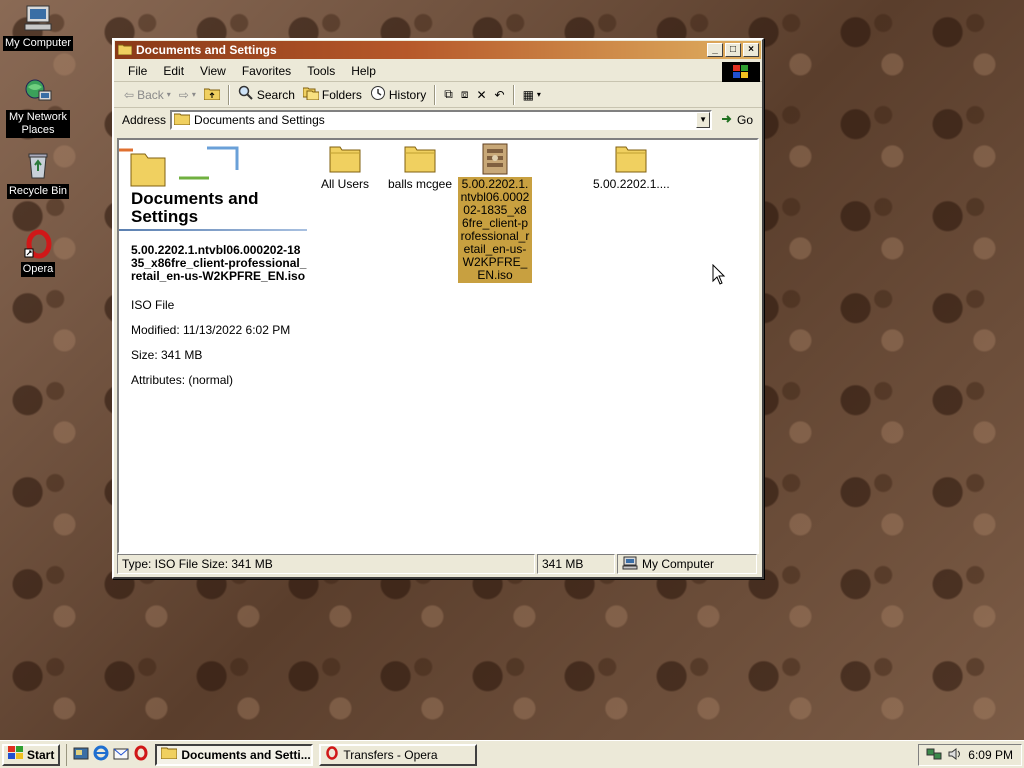 This screenshot has width=1024, height=768. I want to click on desktop-icon-label: My Network Places, so click(38, 124).